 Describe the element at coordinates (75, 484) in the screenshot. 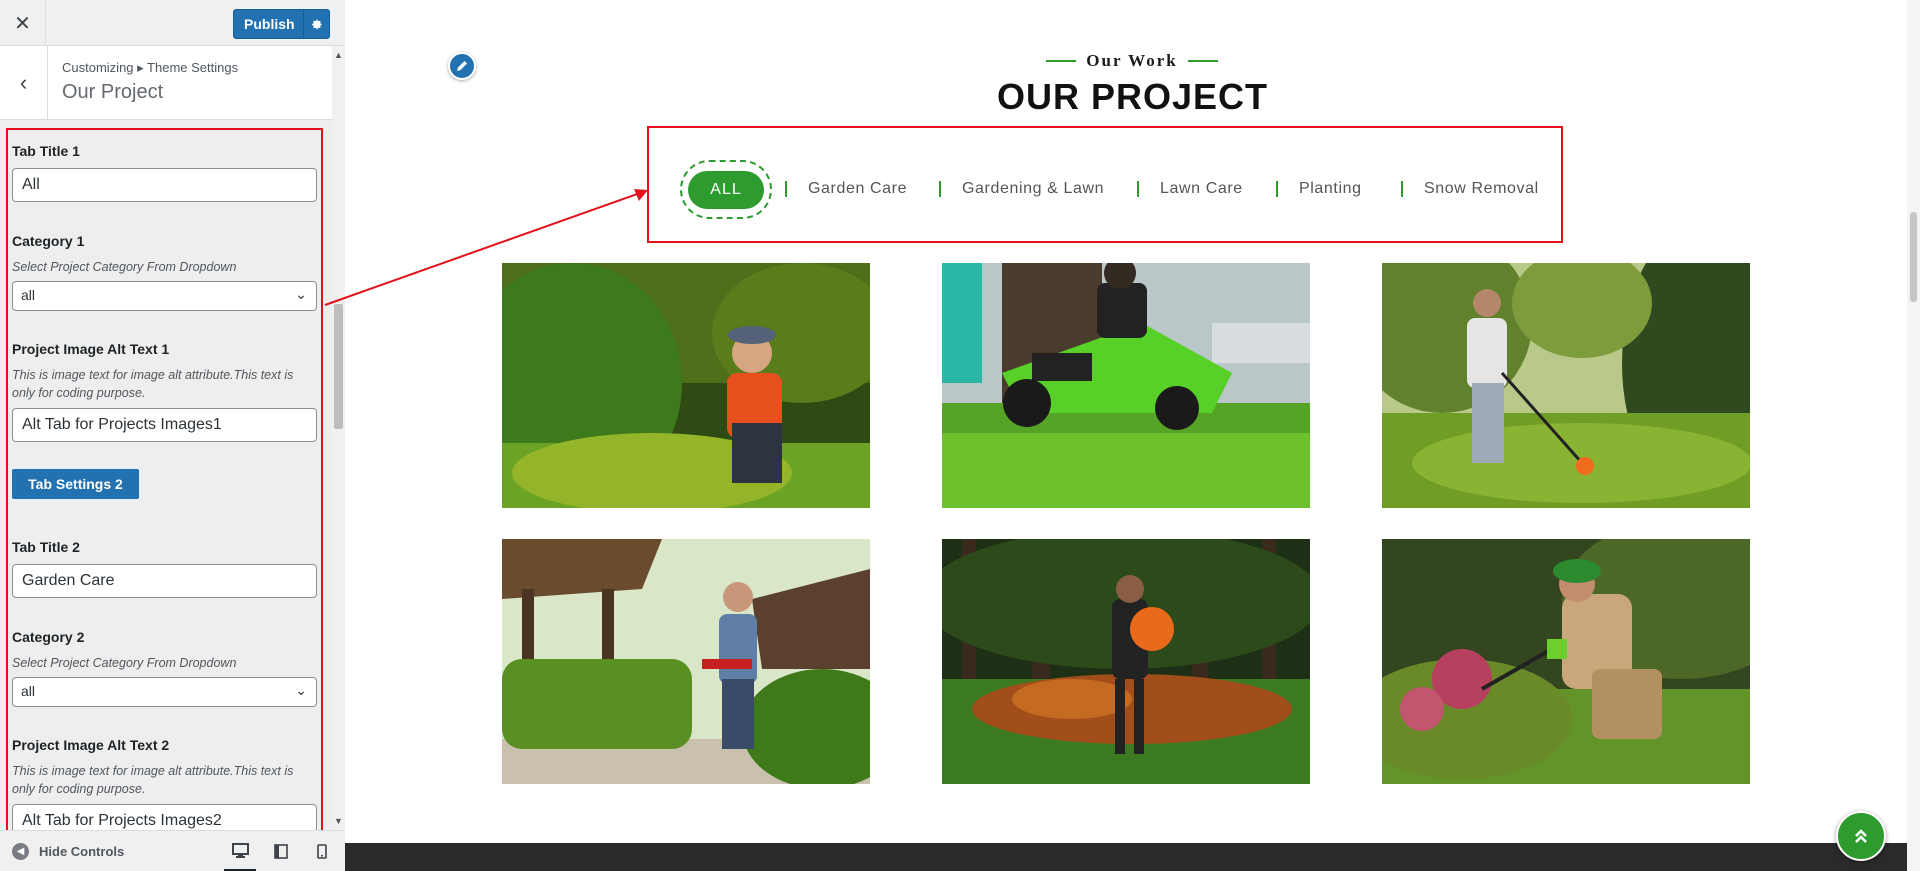

I see `tab-settings-2-button: Tab Settings 2` at that location.